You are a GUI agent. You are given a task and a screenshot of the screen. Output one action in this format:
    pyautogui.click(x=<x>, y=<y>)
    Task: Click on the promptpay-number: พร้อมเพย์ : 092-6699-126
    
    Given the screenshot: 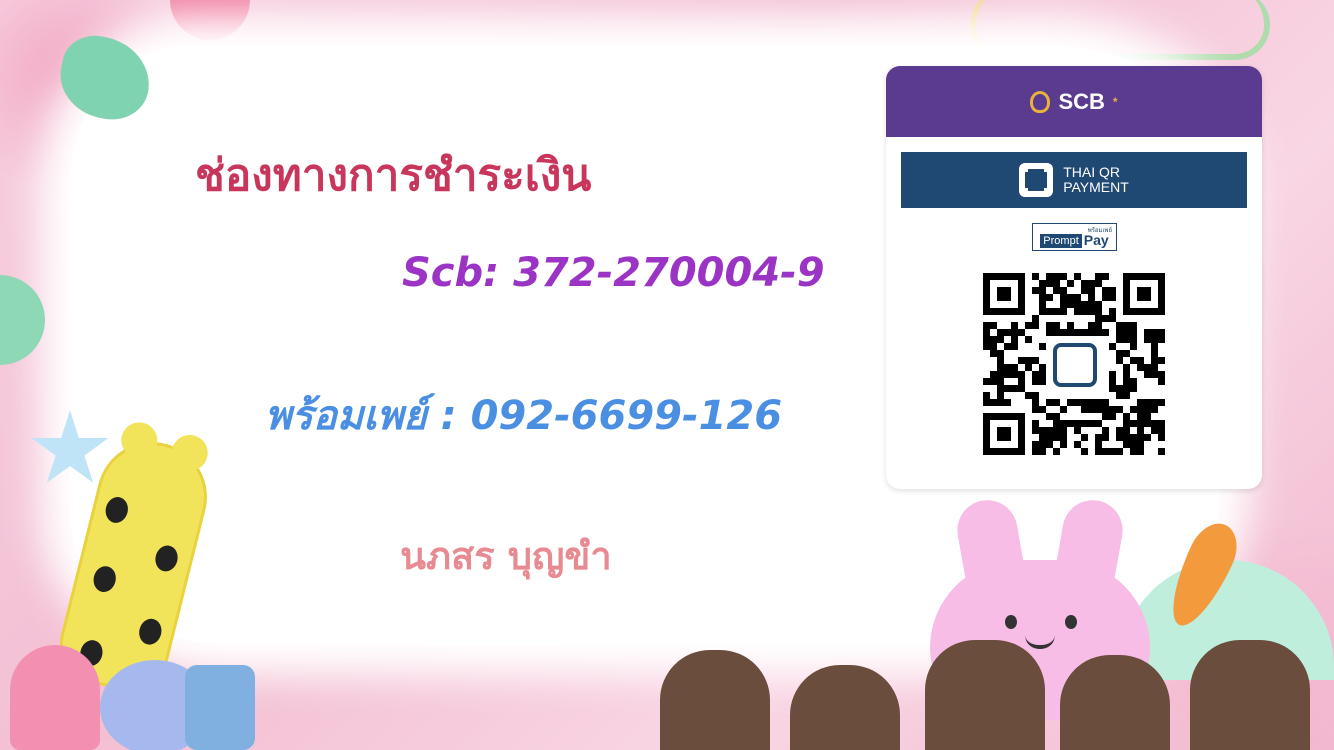 What is the action you would take?
    pyautogui.click(x=524, y=416)
    